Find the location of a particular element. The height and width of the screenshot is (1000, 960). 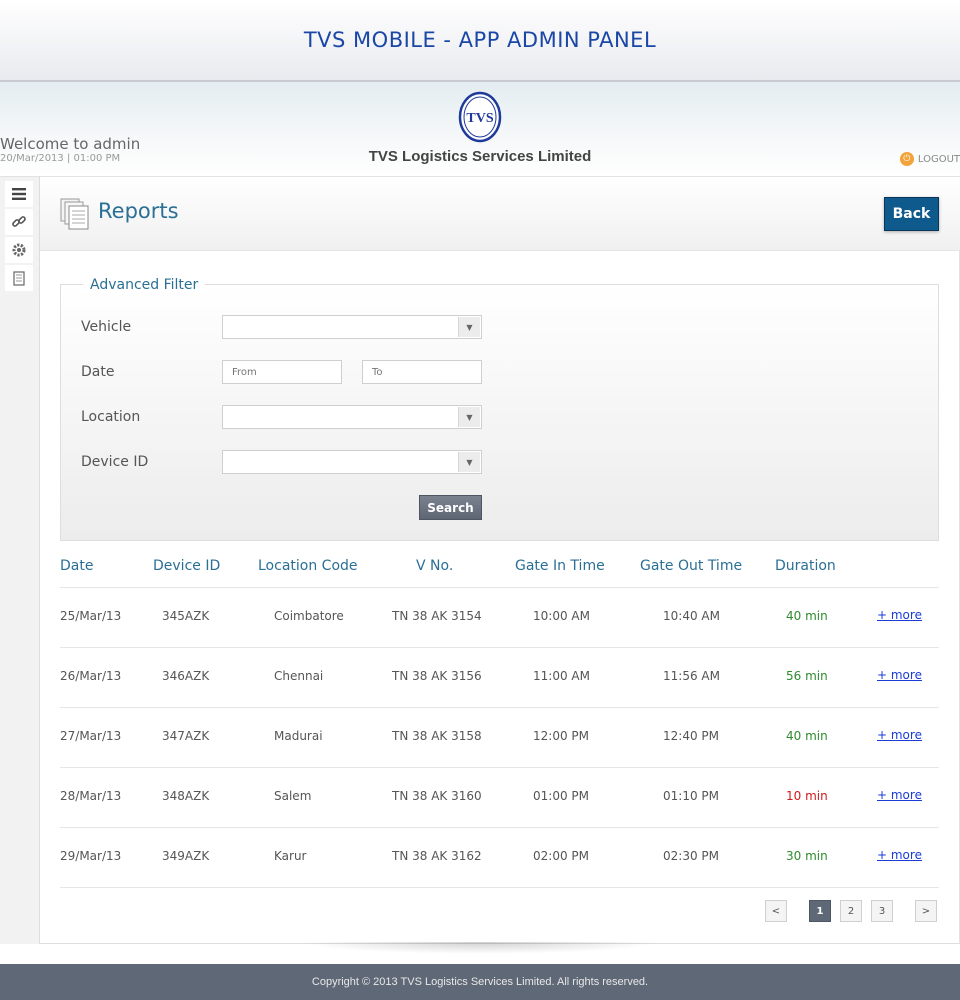

cell-location: Madurai is located at coordinates (298, 736).